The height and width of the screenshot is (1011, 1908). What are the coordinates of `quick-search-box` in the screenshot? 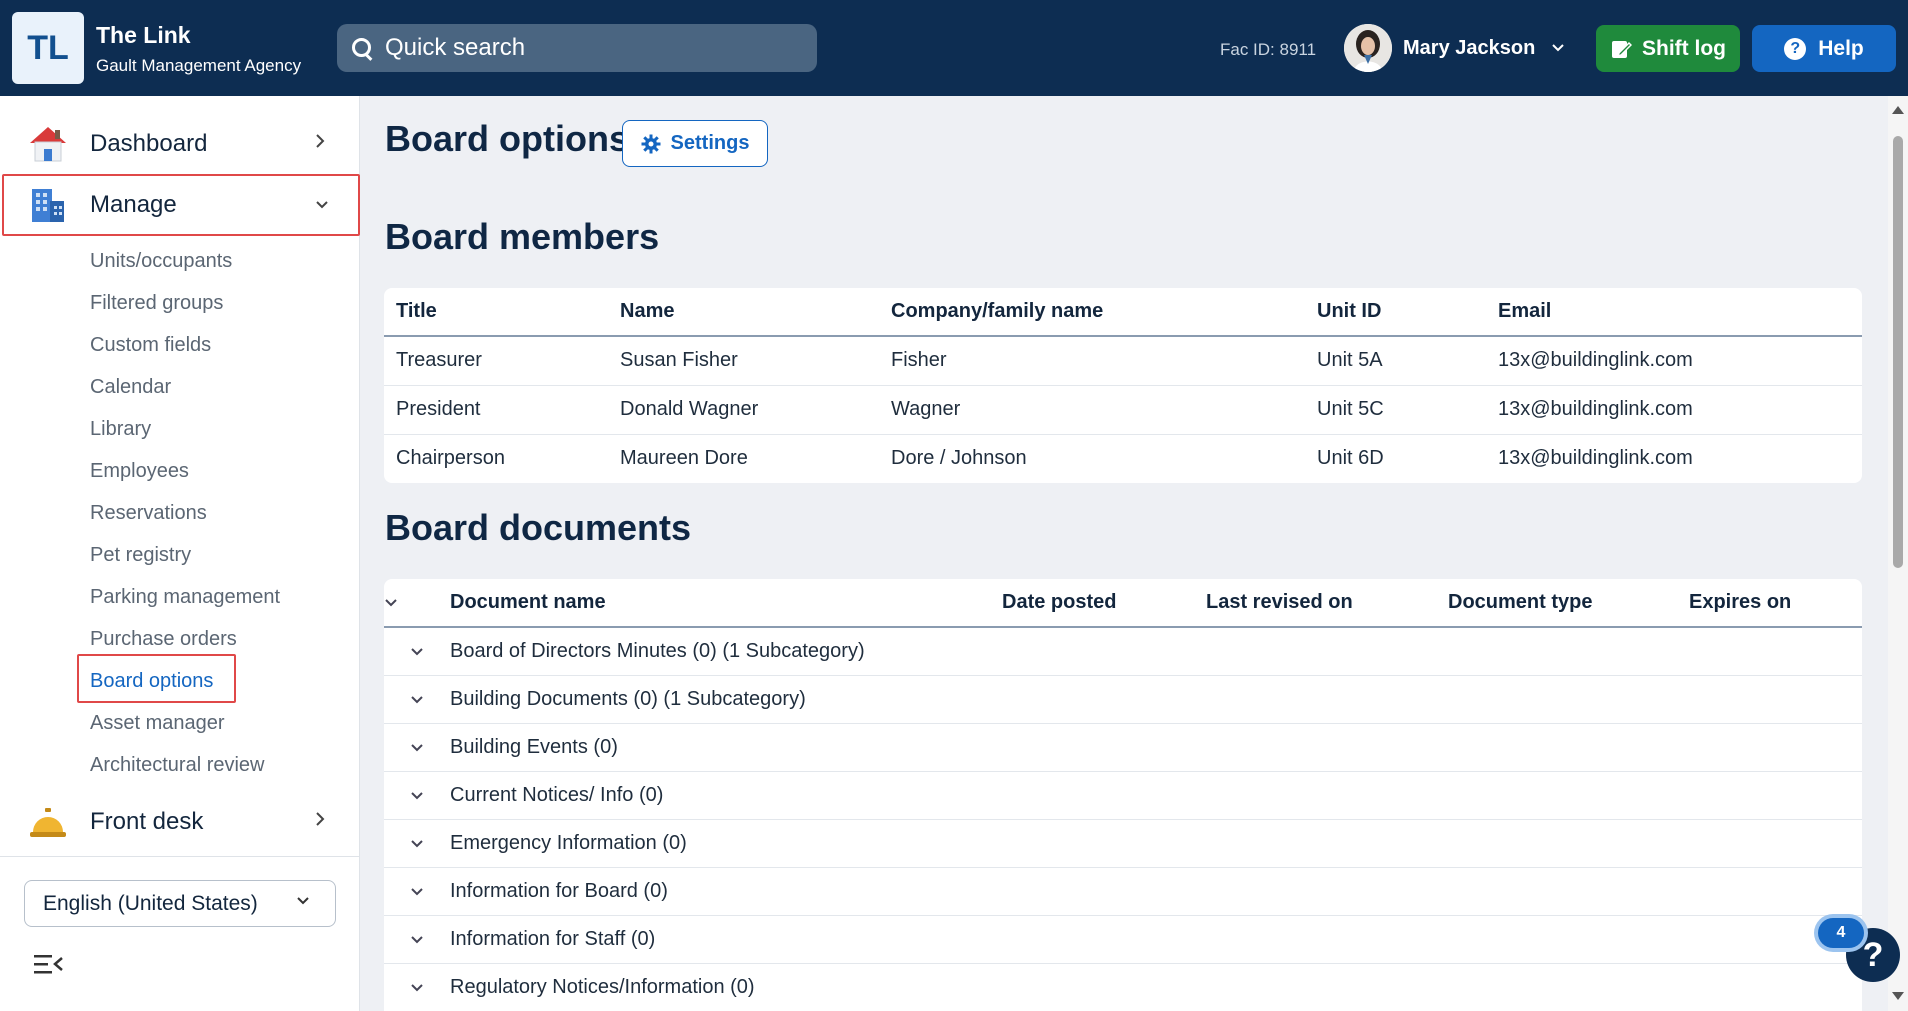 It's located at (577, 48).